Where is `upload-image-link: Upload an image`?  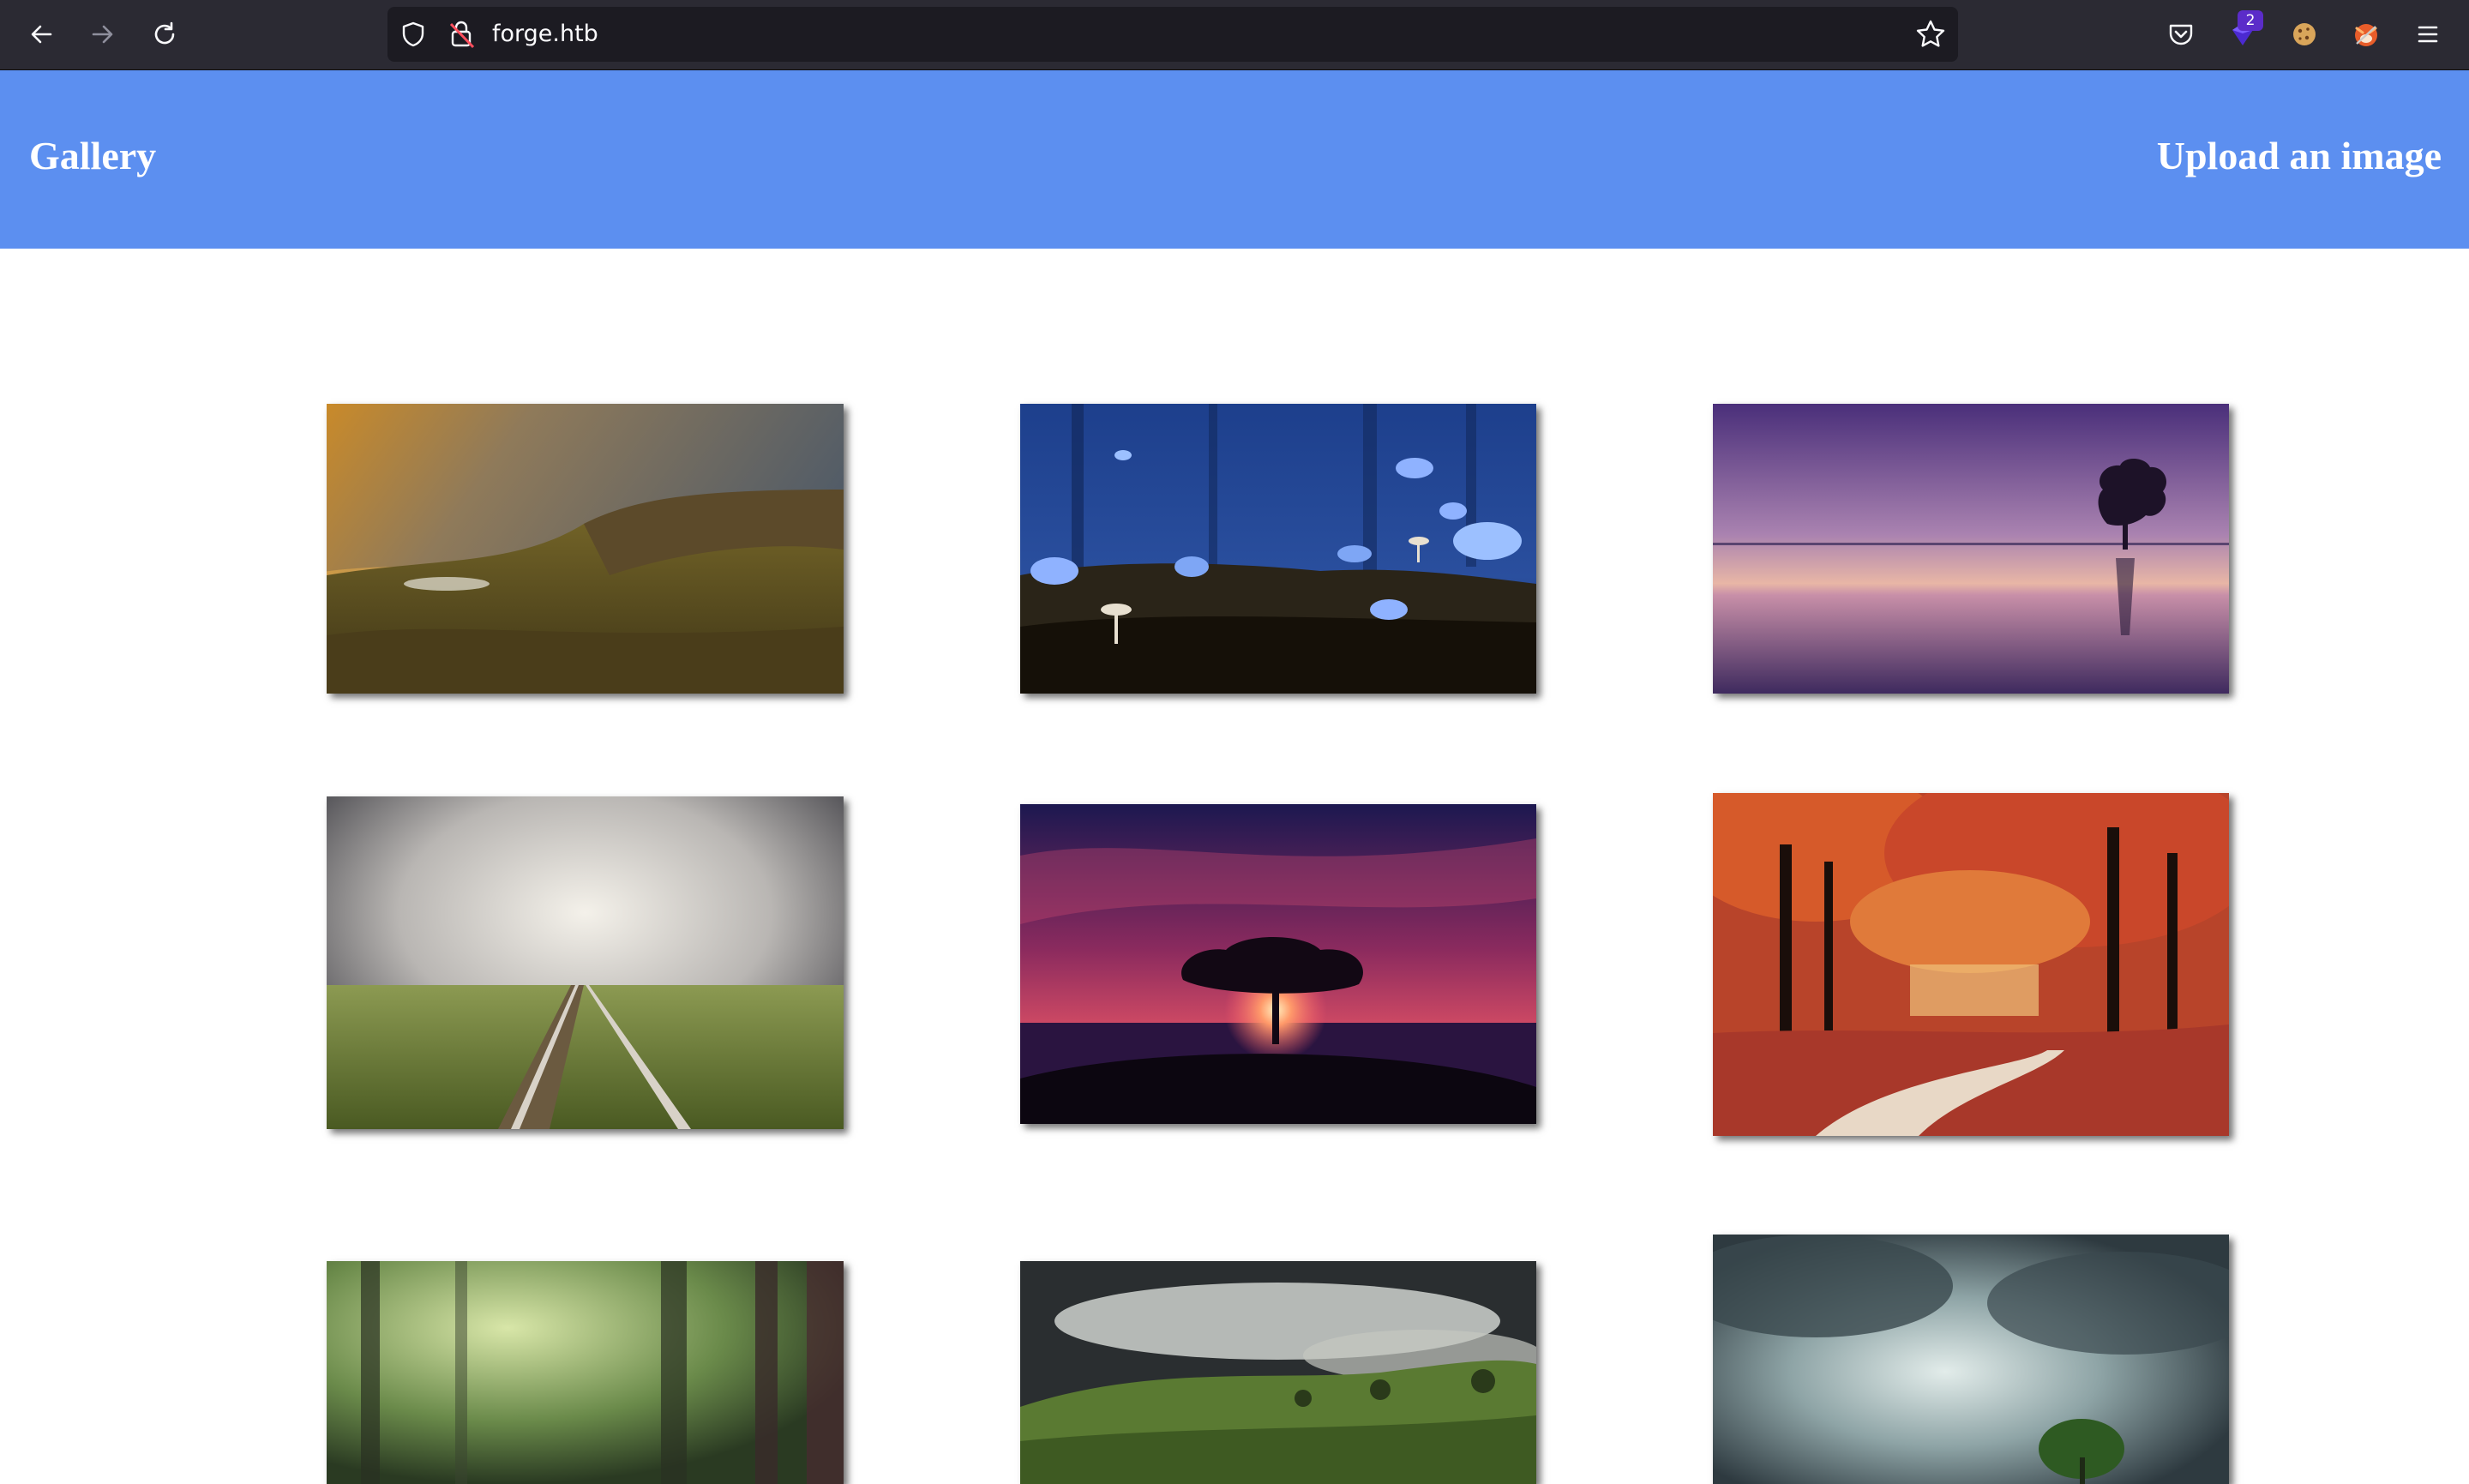
upload-image-link: Upload an image is located at coordinates (2299, 156).